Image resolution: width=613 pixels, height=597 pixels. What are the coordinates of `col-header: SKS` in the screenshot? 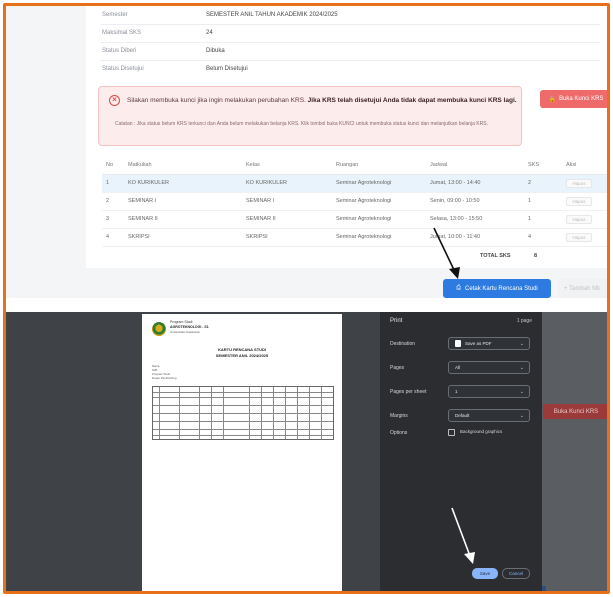 It's located at (543, 165).